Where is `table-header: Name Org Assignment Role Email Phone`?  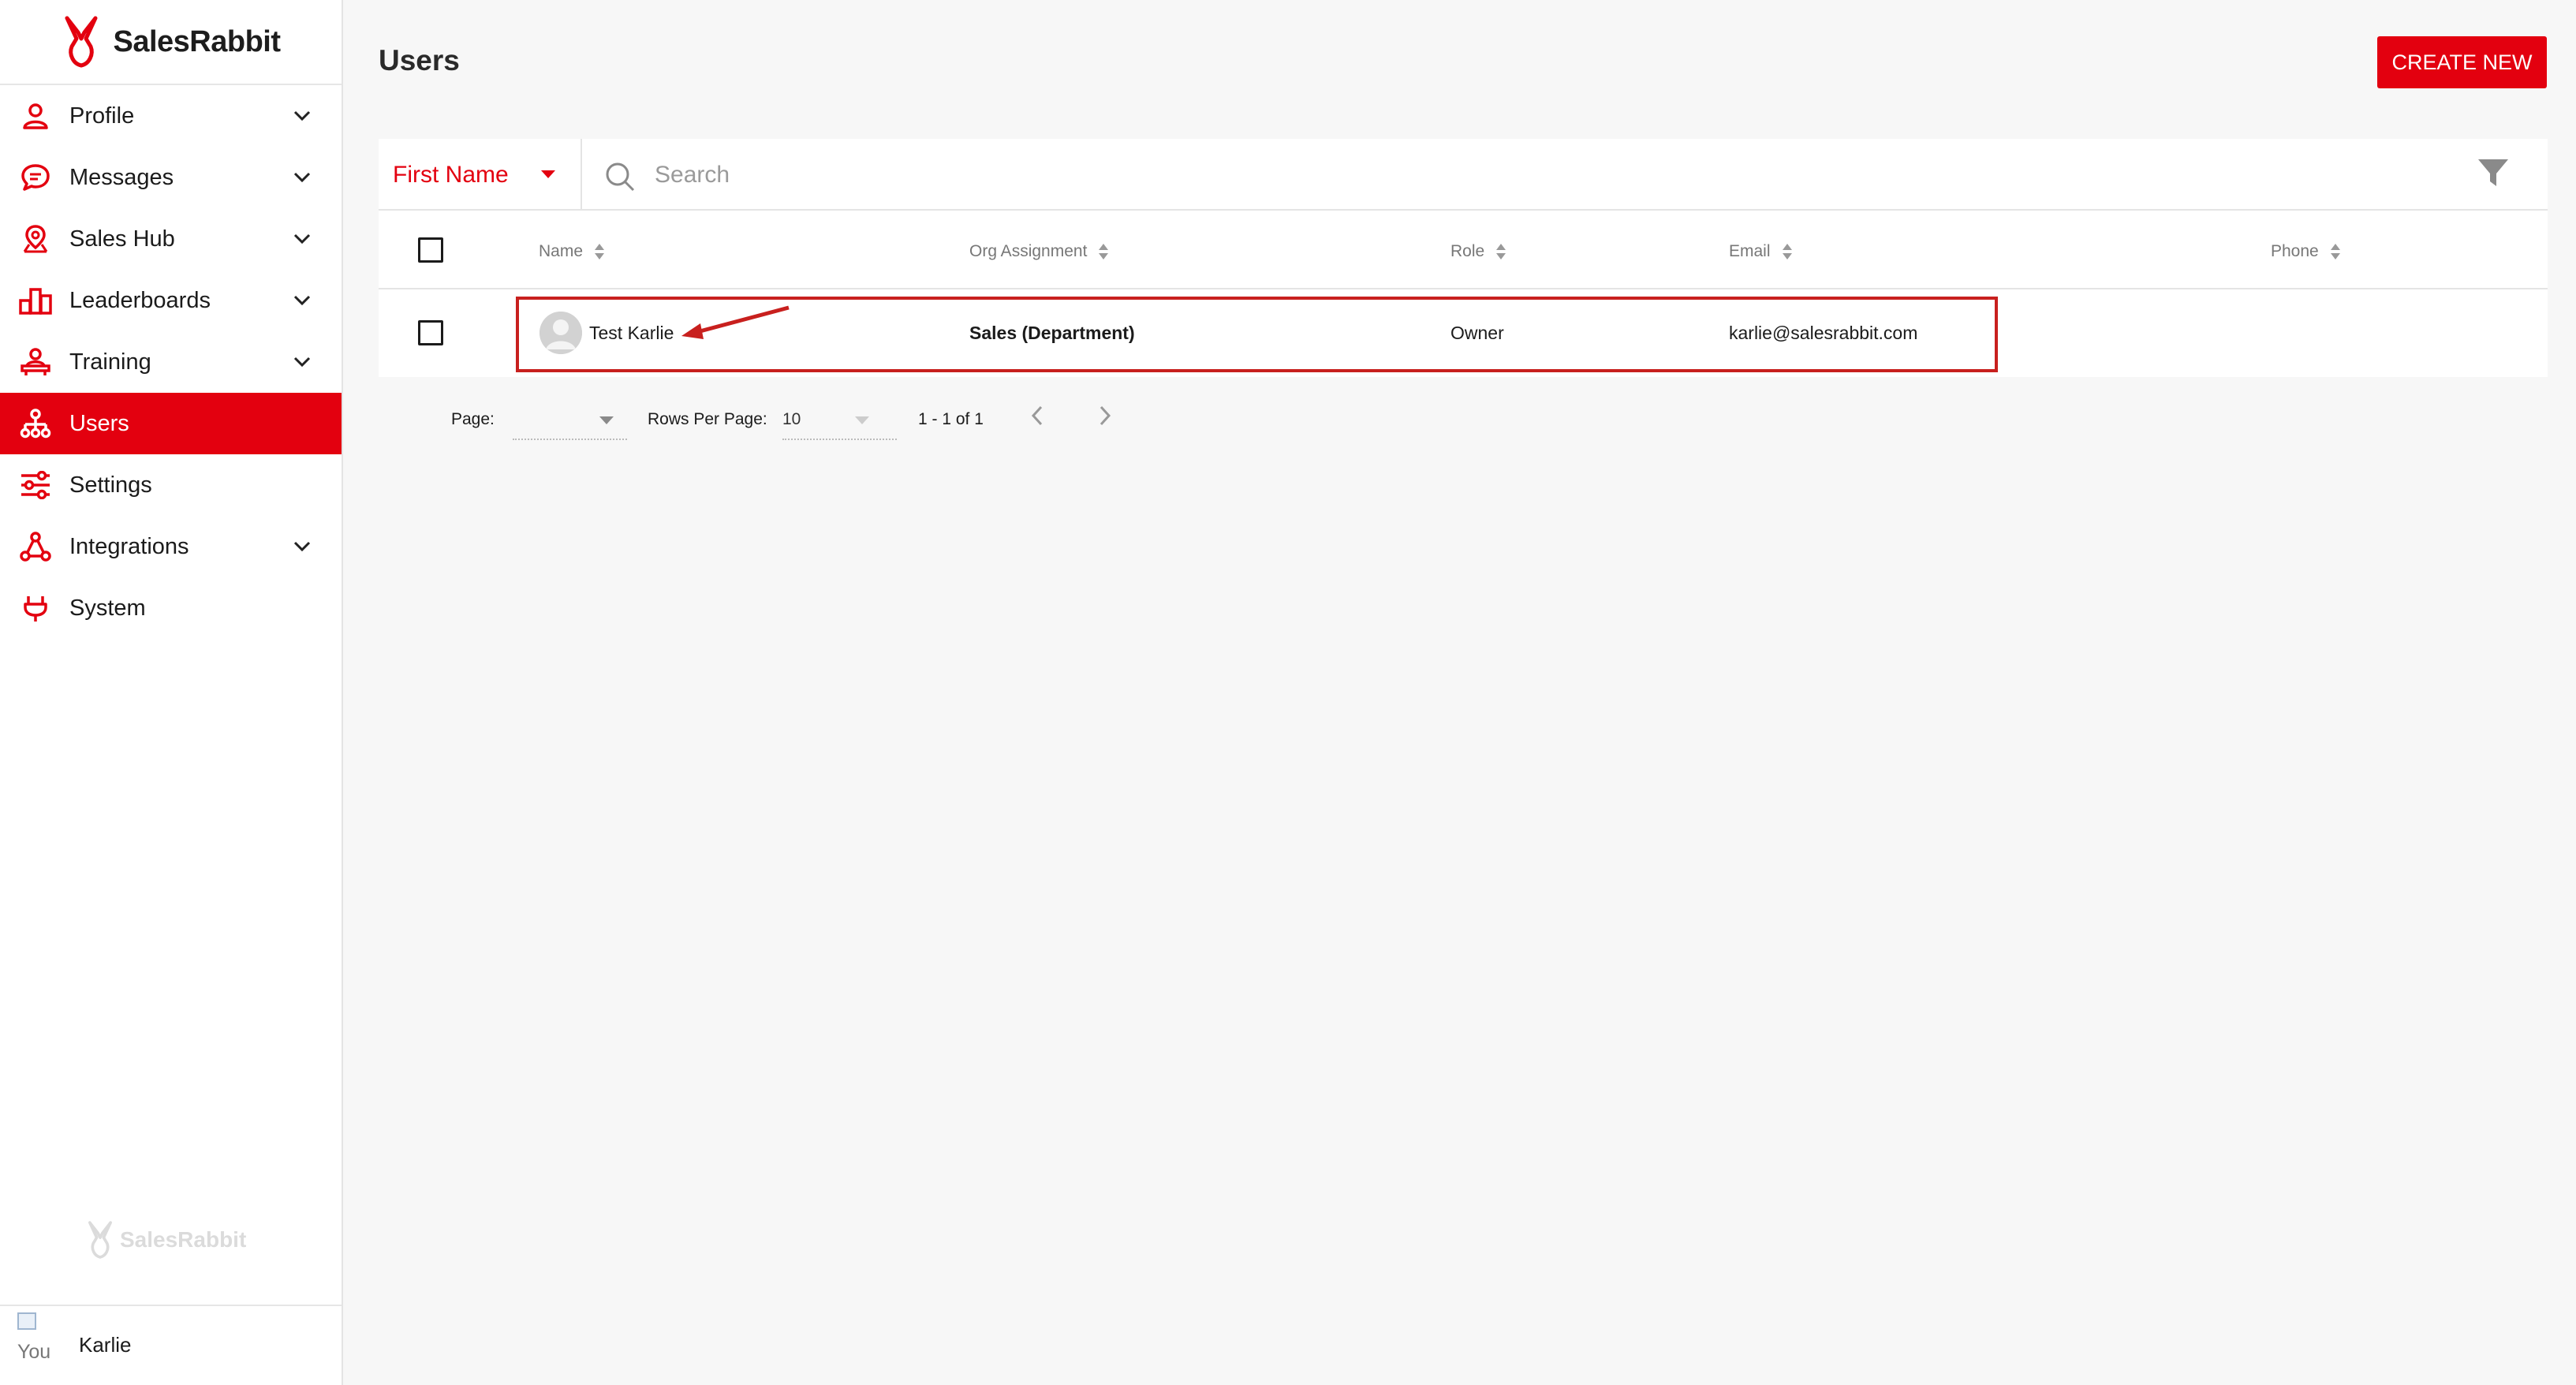 table-header: Name Org Assignment Role Email Phone is located at coordinates (1463, 250).